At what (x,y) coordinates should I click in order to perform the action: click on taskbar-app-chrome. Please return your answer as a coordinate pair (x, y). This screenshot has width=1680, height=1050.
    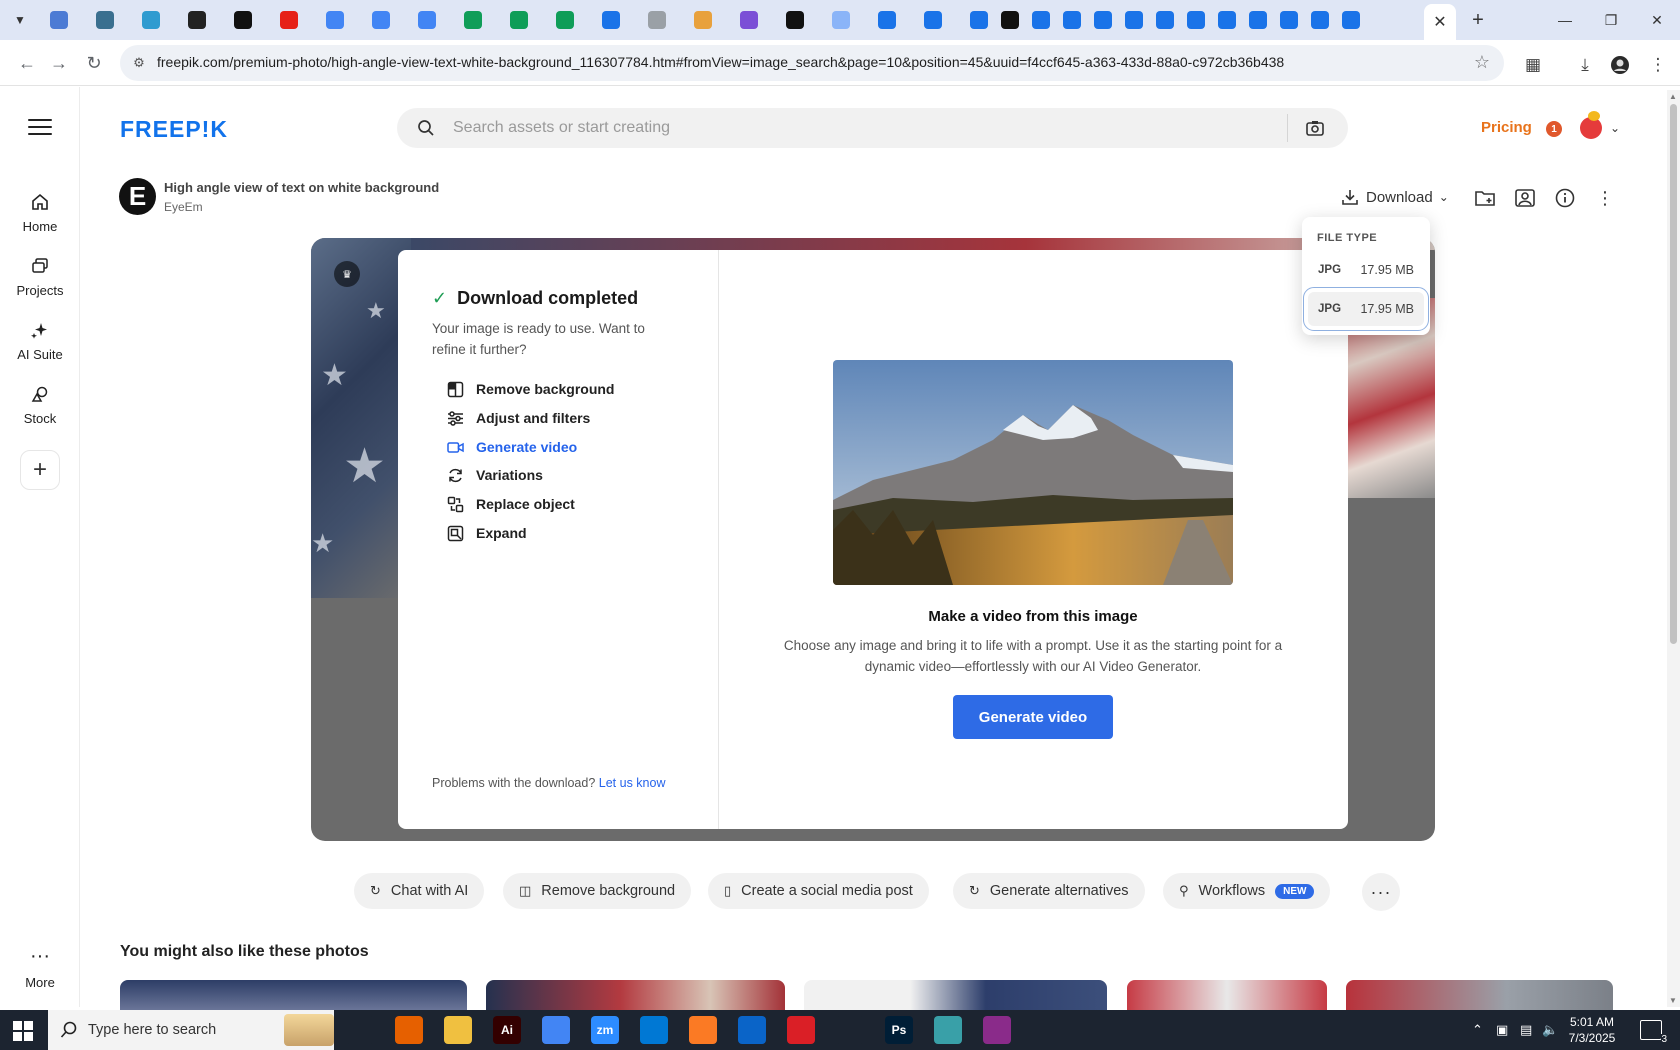
    Looking at the image, I should click on (556, 1030).